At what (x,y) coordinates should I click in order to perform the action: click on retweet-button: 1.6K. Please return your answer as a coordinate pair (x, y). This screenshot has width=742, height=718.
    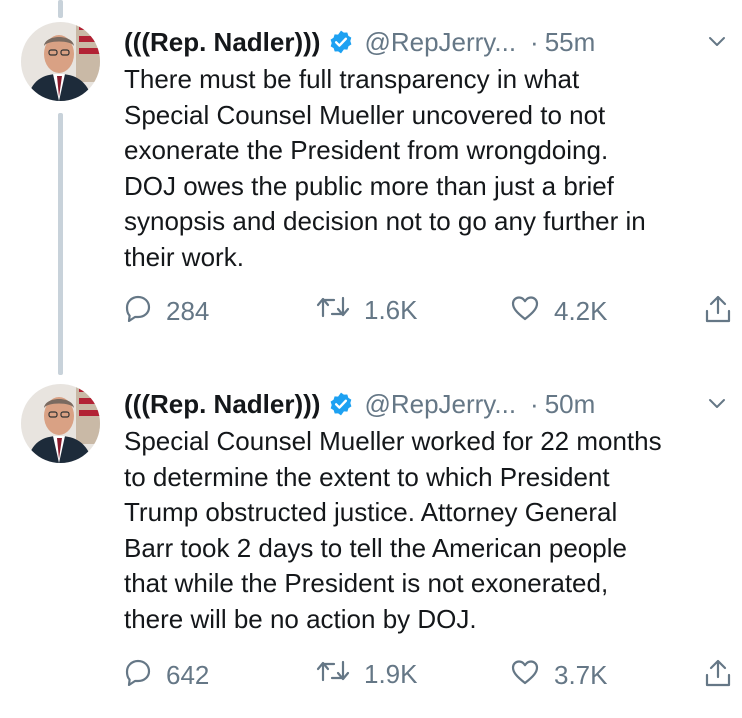
    Looking at the image, I should click on (367, 310).